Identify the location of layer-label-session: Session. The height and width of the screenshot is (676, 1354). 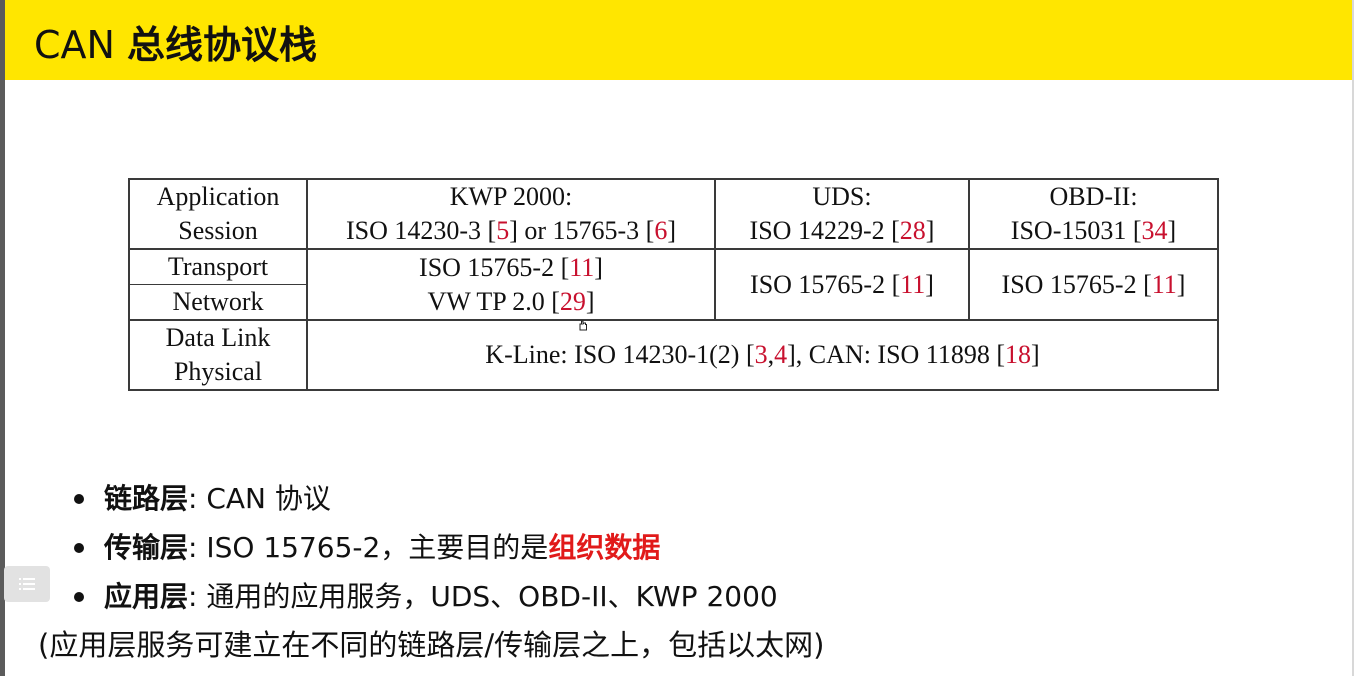
(218, 230).